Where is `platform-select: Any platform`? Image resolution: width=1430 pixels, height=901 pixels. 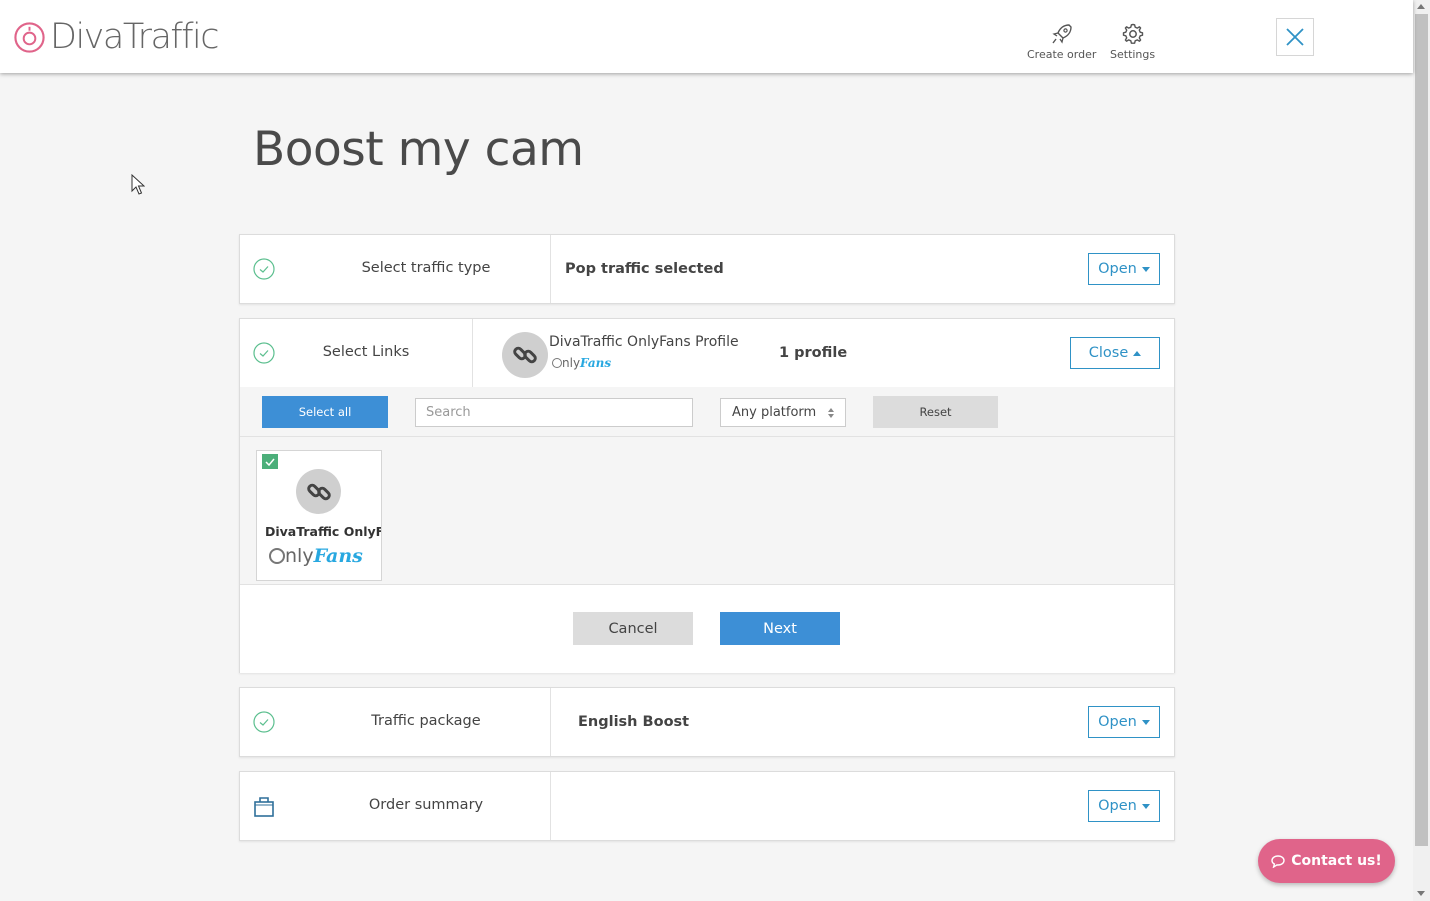 platform-select: Any platform is located at coordinates (783, 412).